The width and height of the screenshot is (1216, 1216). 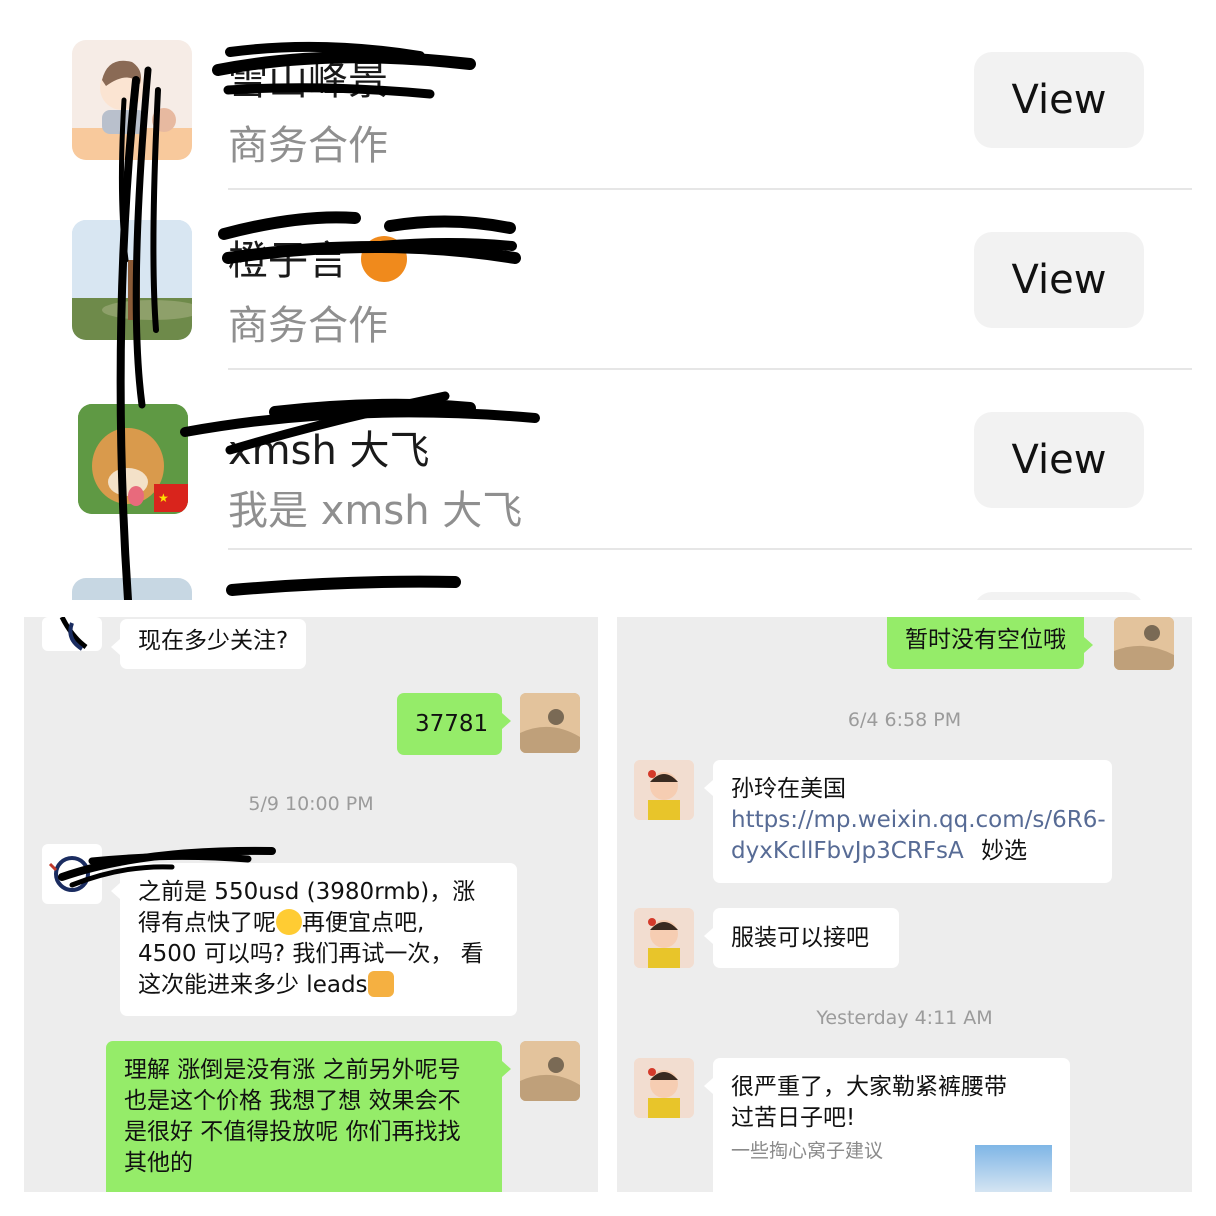 What do you see at coordinates (918, 820) in the screenshot?
I see `message-link: https://mp.weixin.qq.com/s/6R6-` at bounding box center [918, 820].